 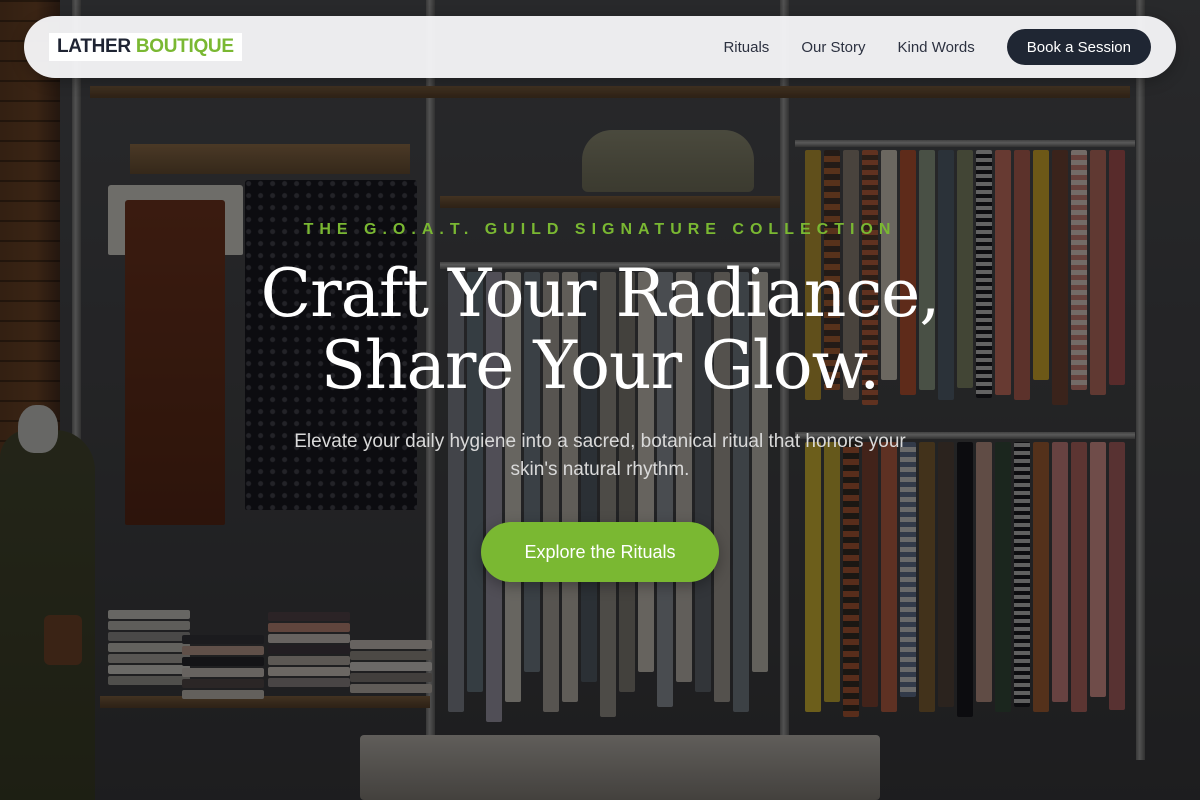 What do you see at coordinates (1078, 47) in the screenshot?
I see `book-session-button: Book a Session` at bounding box center [1078, 47].